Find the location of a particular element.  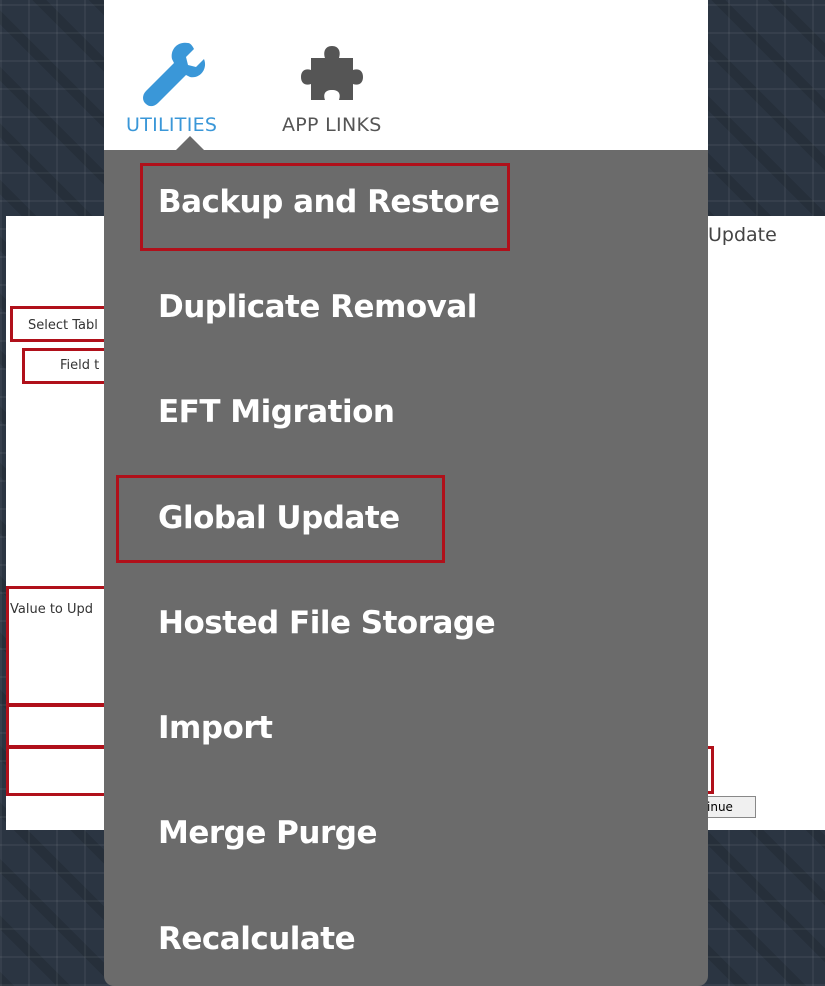

menu-item-hosted-file-storage: Hosted File Storage is located at coordinates (327, 623).